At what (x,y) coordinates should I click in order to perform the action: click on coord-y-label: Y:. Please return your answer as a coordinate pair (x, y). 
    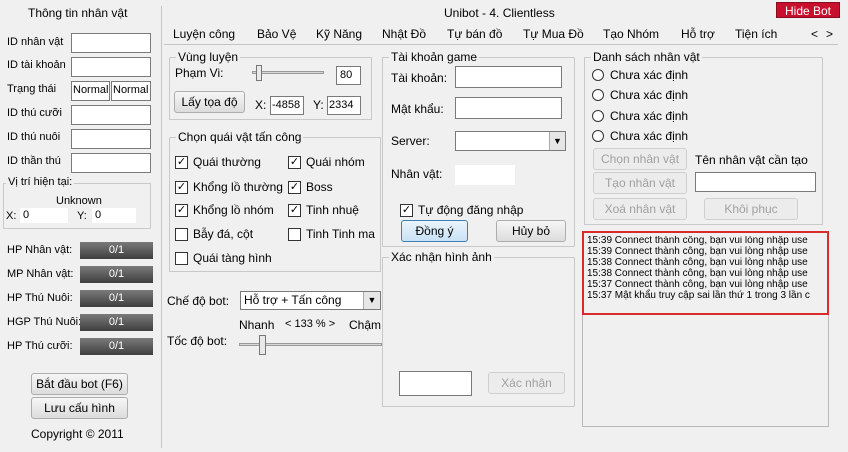
    Looking at the image, I should click on (318, 105).